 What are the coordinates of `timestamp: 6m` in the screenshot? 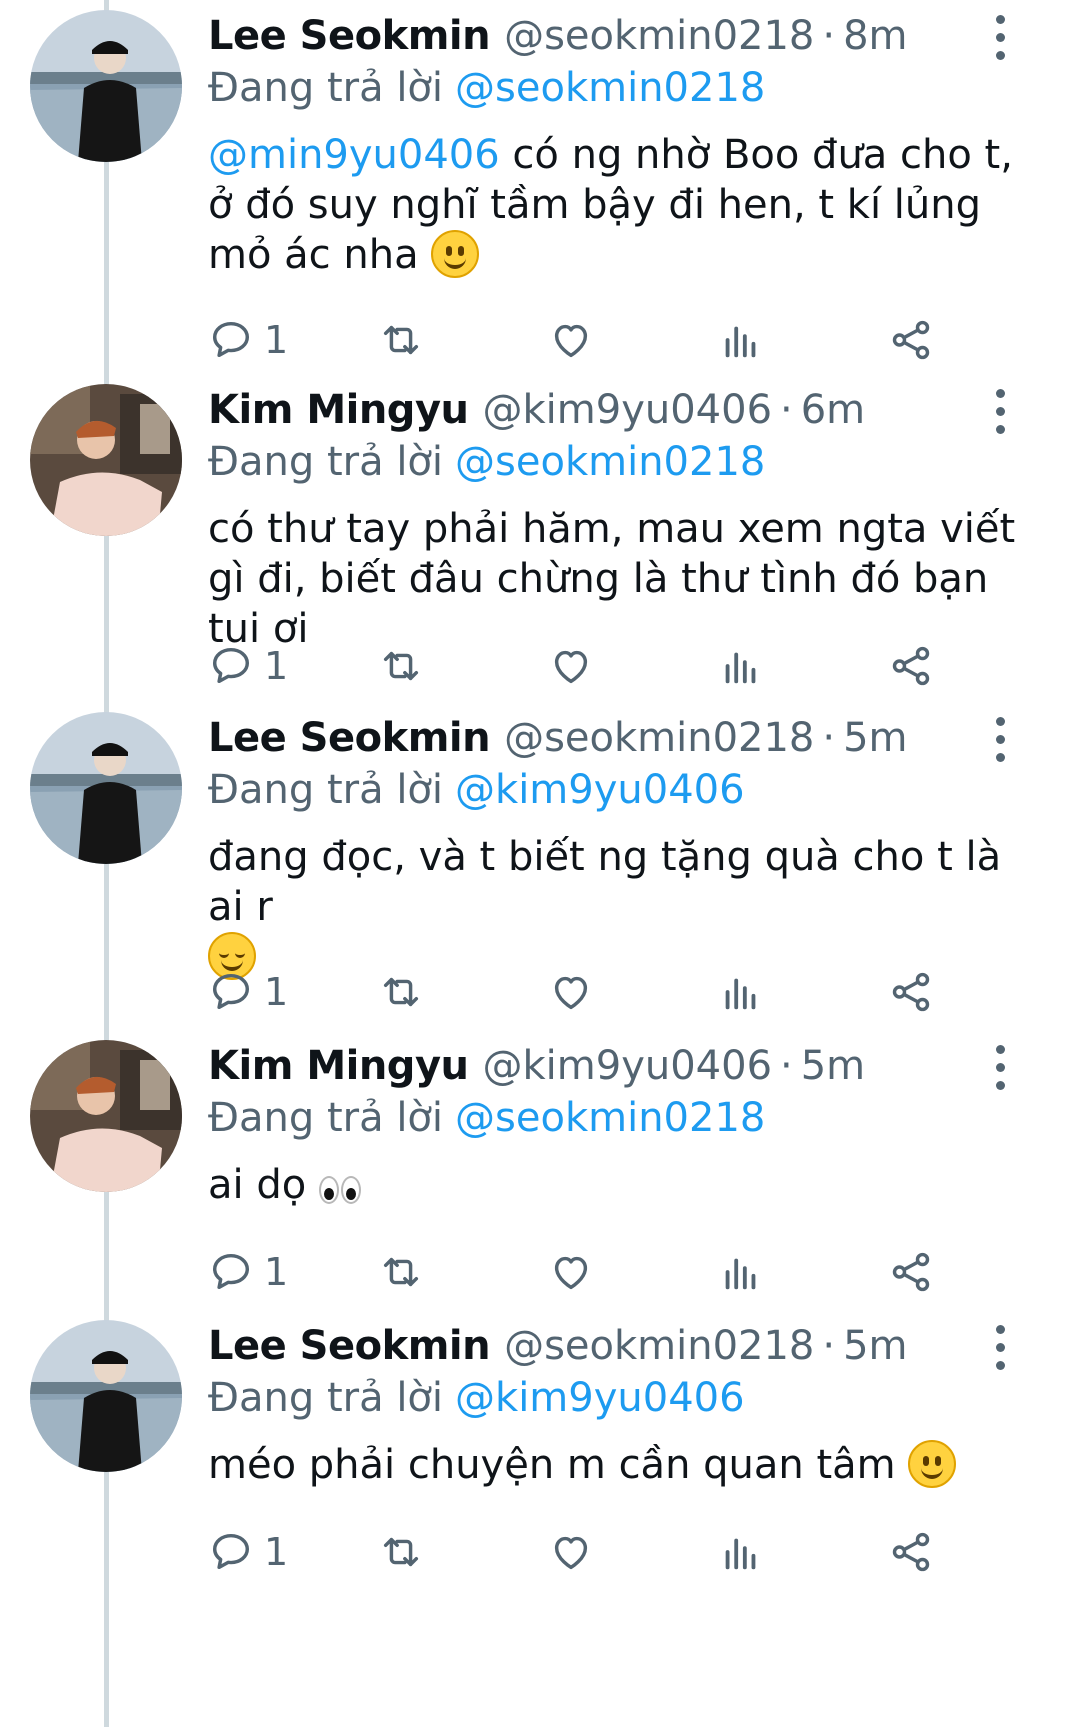 It's located at (833, 410).